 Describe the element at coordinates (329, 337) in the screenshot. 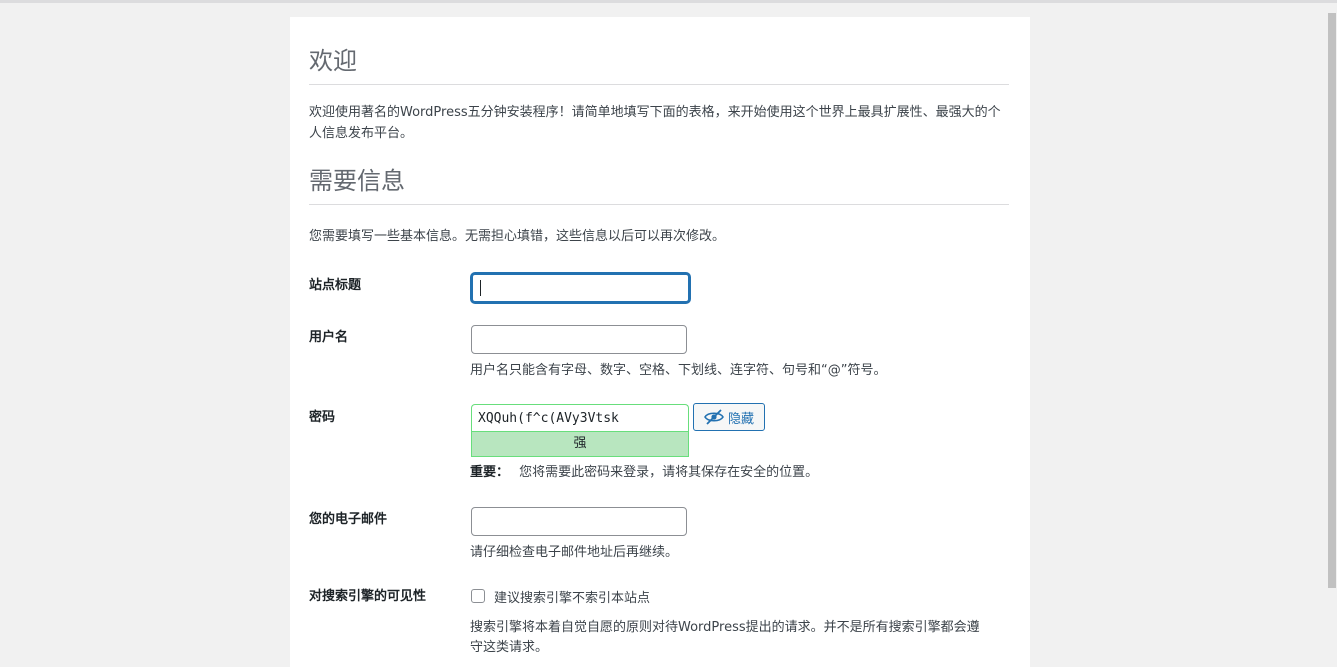

I see `username-label: 用户名` at that location.